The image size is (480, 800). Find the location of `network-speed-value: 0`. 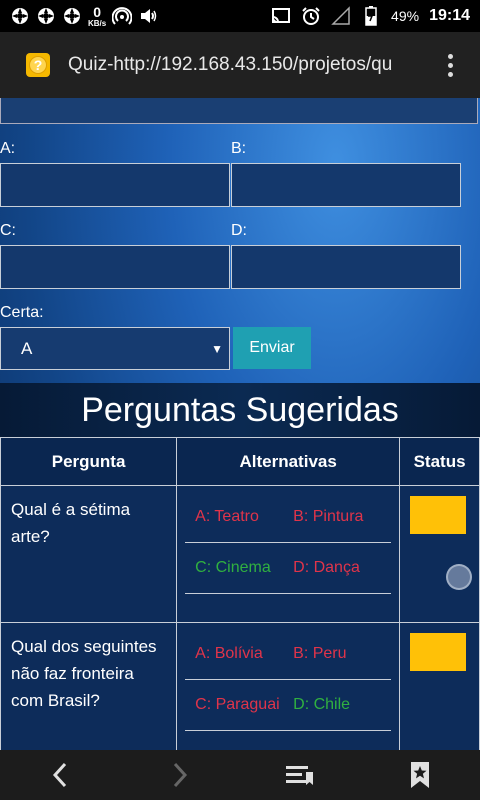

network-speed-value: 0 is located at coordinates (97, 11).